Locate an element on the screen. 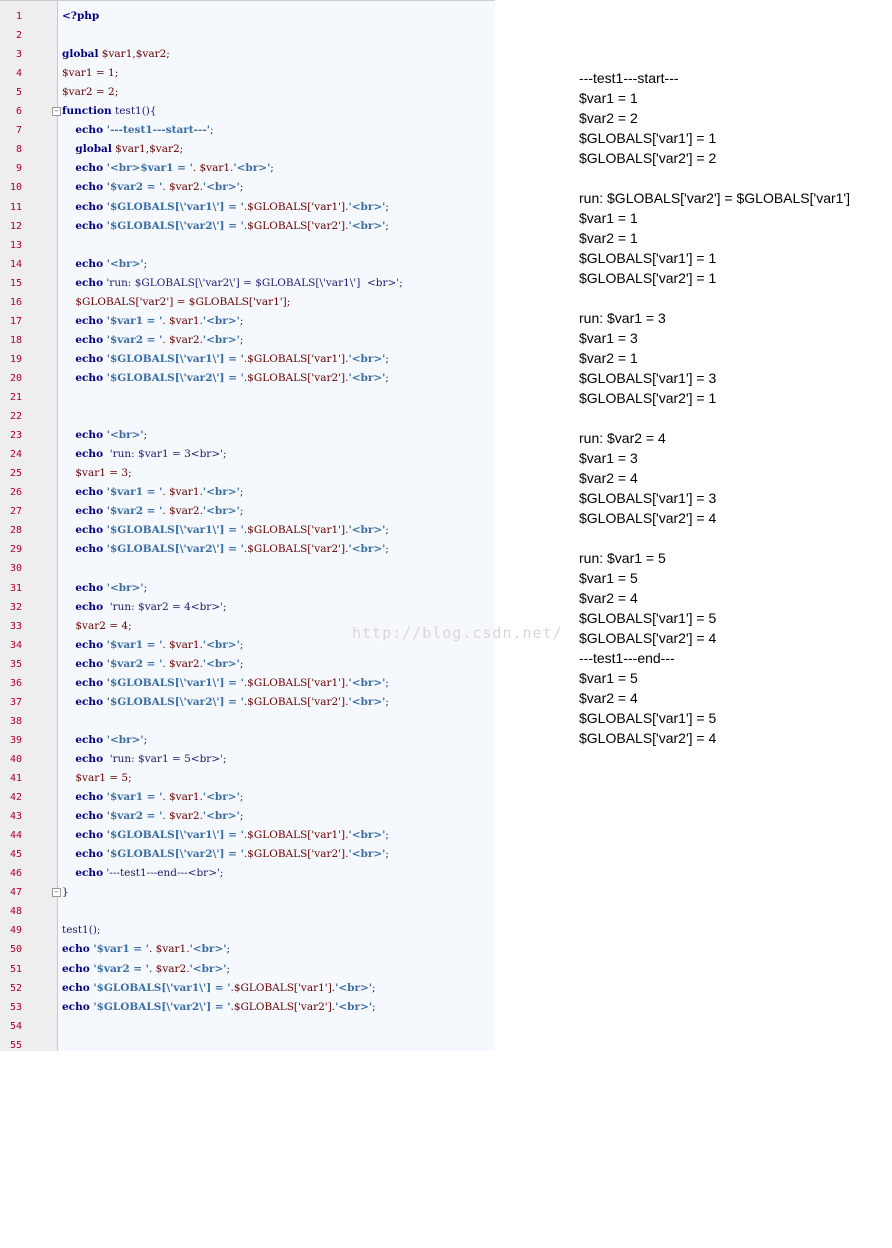  code-line: 32 echo 'run: $var2 = 4<br>'; is located at coordinates (247, 607).